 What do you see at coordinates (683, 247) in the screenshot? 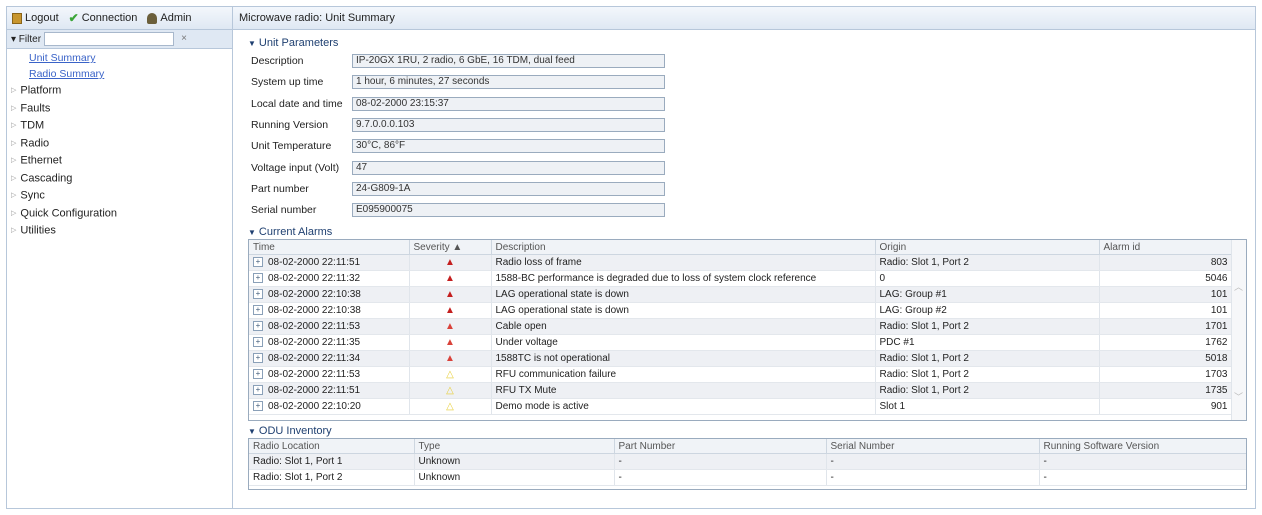
I see `column-header: Description` at bounding box center [683, 247].